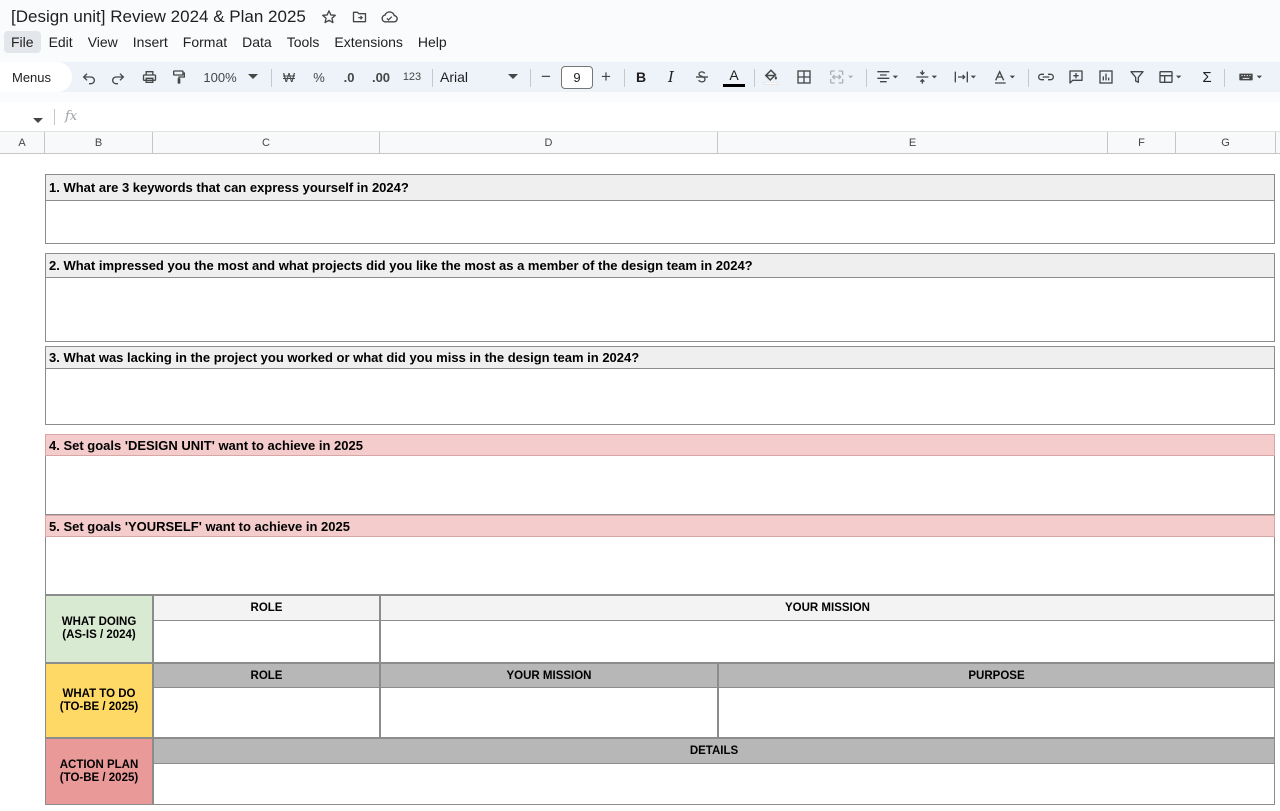 Image resolution: width=1280 pixels, height=811 pixels. I want to click on more-formats-button: 123, so click(412, 77).